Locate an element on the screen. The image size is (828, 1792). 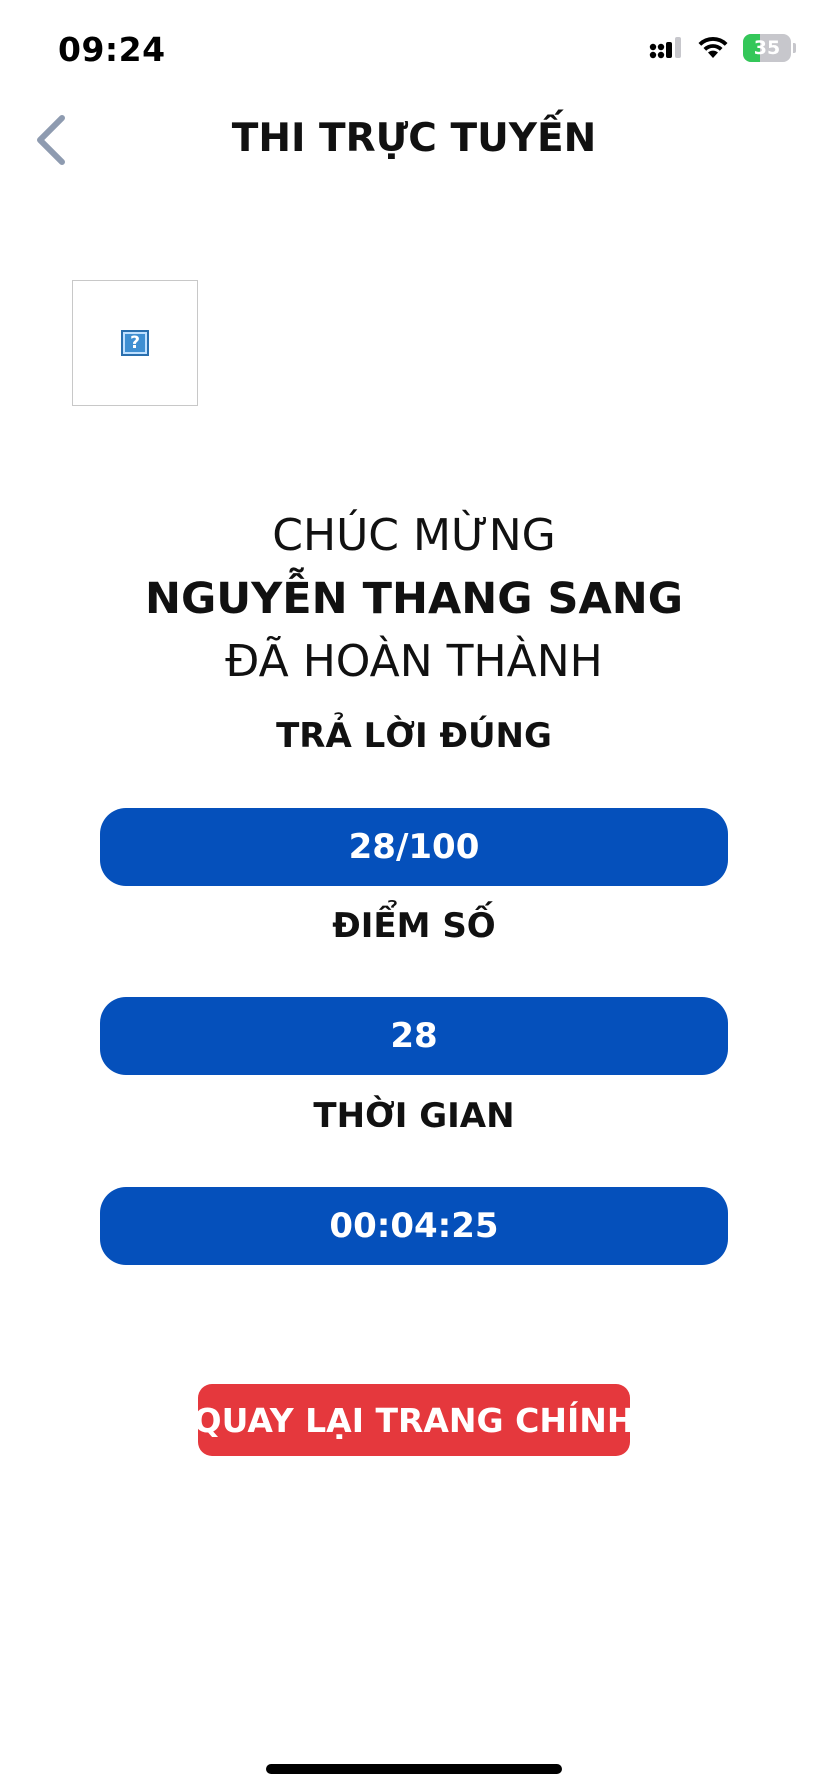
home-indicator is located at coordinates (414, 1769).